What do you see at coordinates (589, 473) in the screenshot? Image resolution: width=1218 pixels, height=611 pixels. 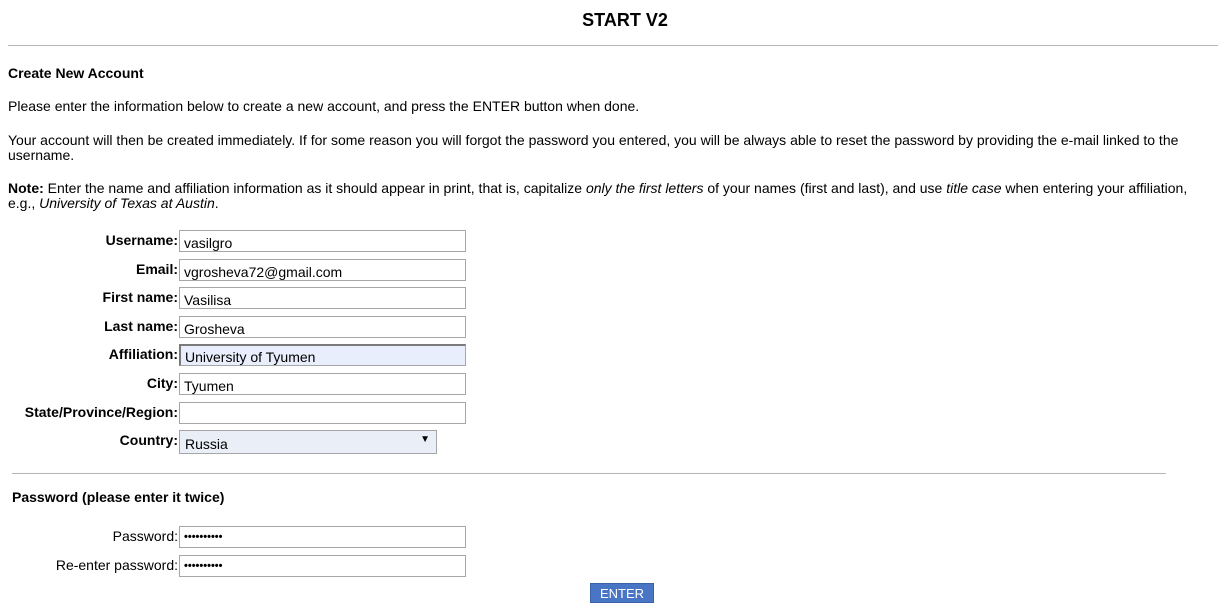 I see `section-divider` at bounding box center [589, 473].